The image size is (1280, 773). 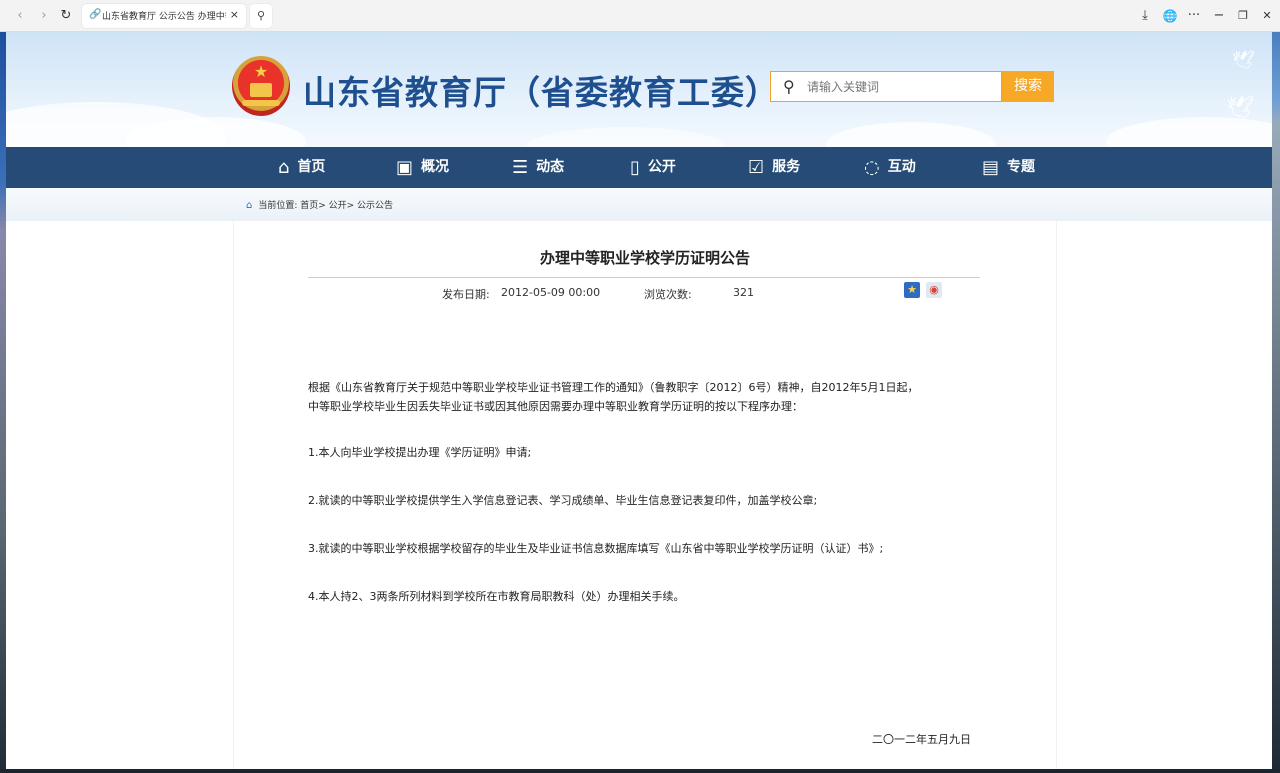 I want to click on book-icon: ▯, so click(x=635, y=167).